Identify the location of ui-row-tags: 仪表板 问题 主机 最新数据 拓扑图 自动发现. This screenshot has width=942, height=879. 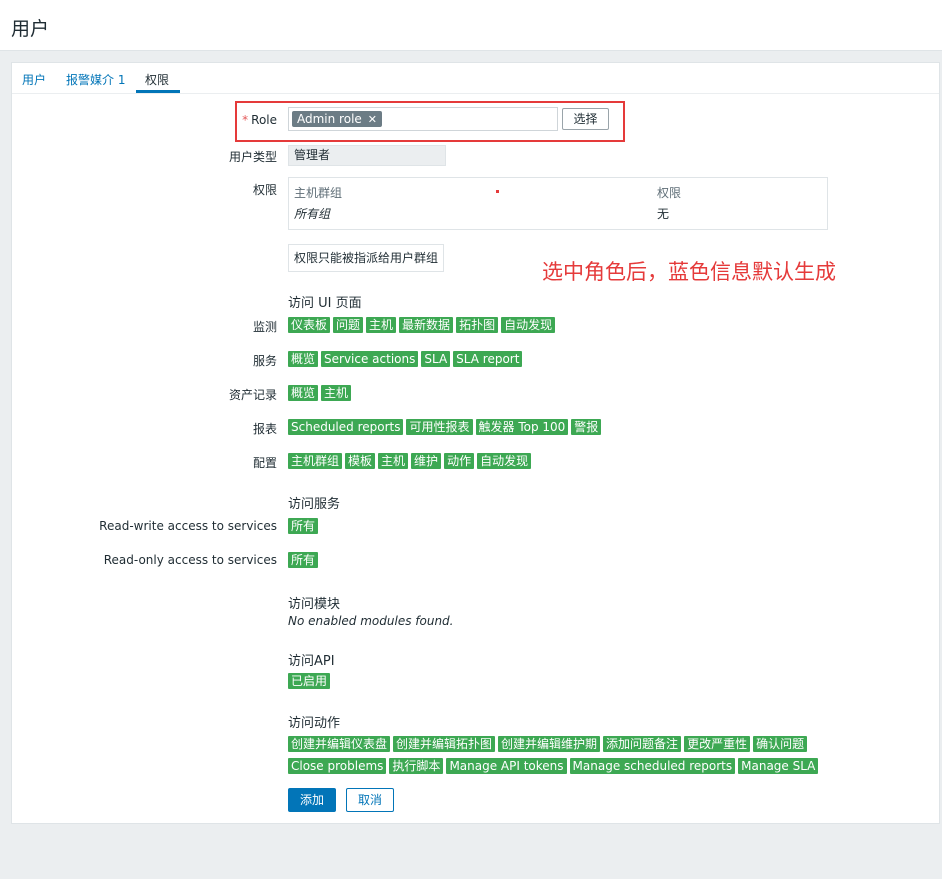
(422, 325).